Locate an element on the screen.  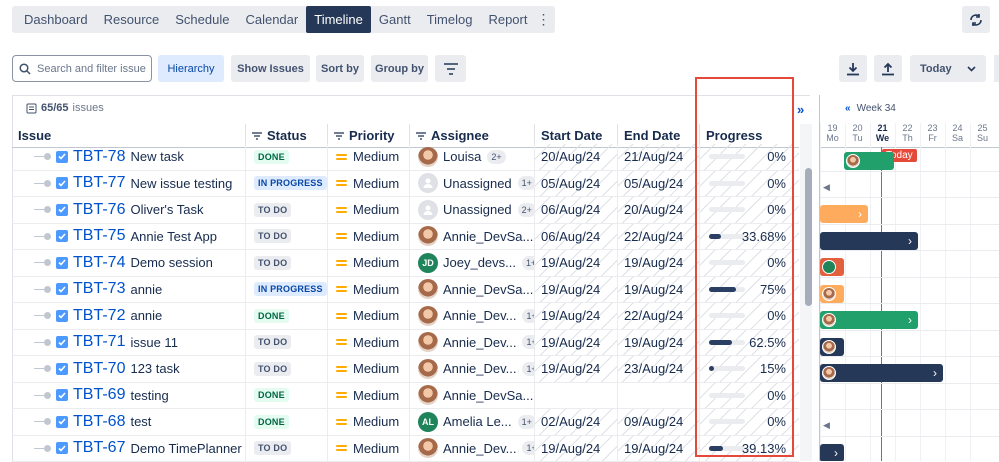
progress-cell: 75% is located at coordinates (749, 290).